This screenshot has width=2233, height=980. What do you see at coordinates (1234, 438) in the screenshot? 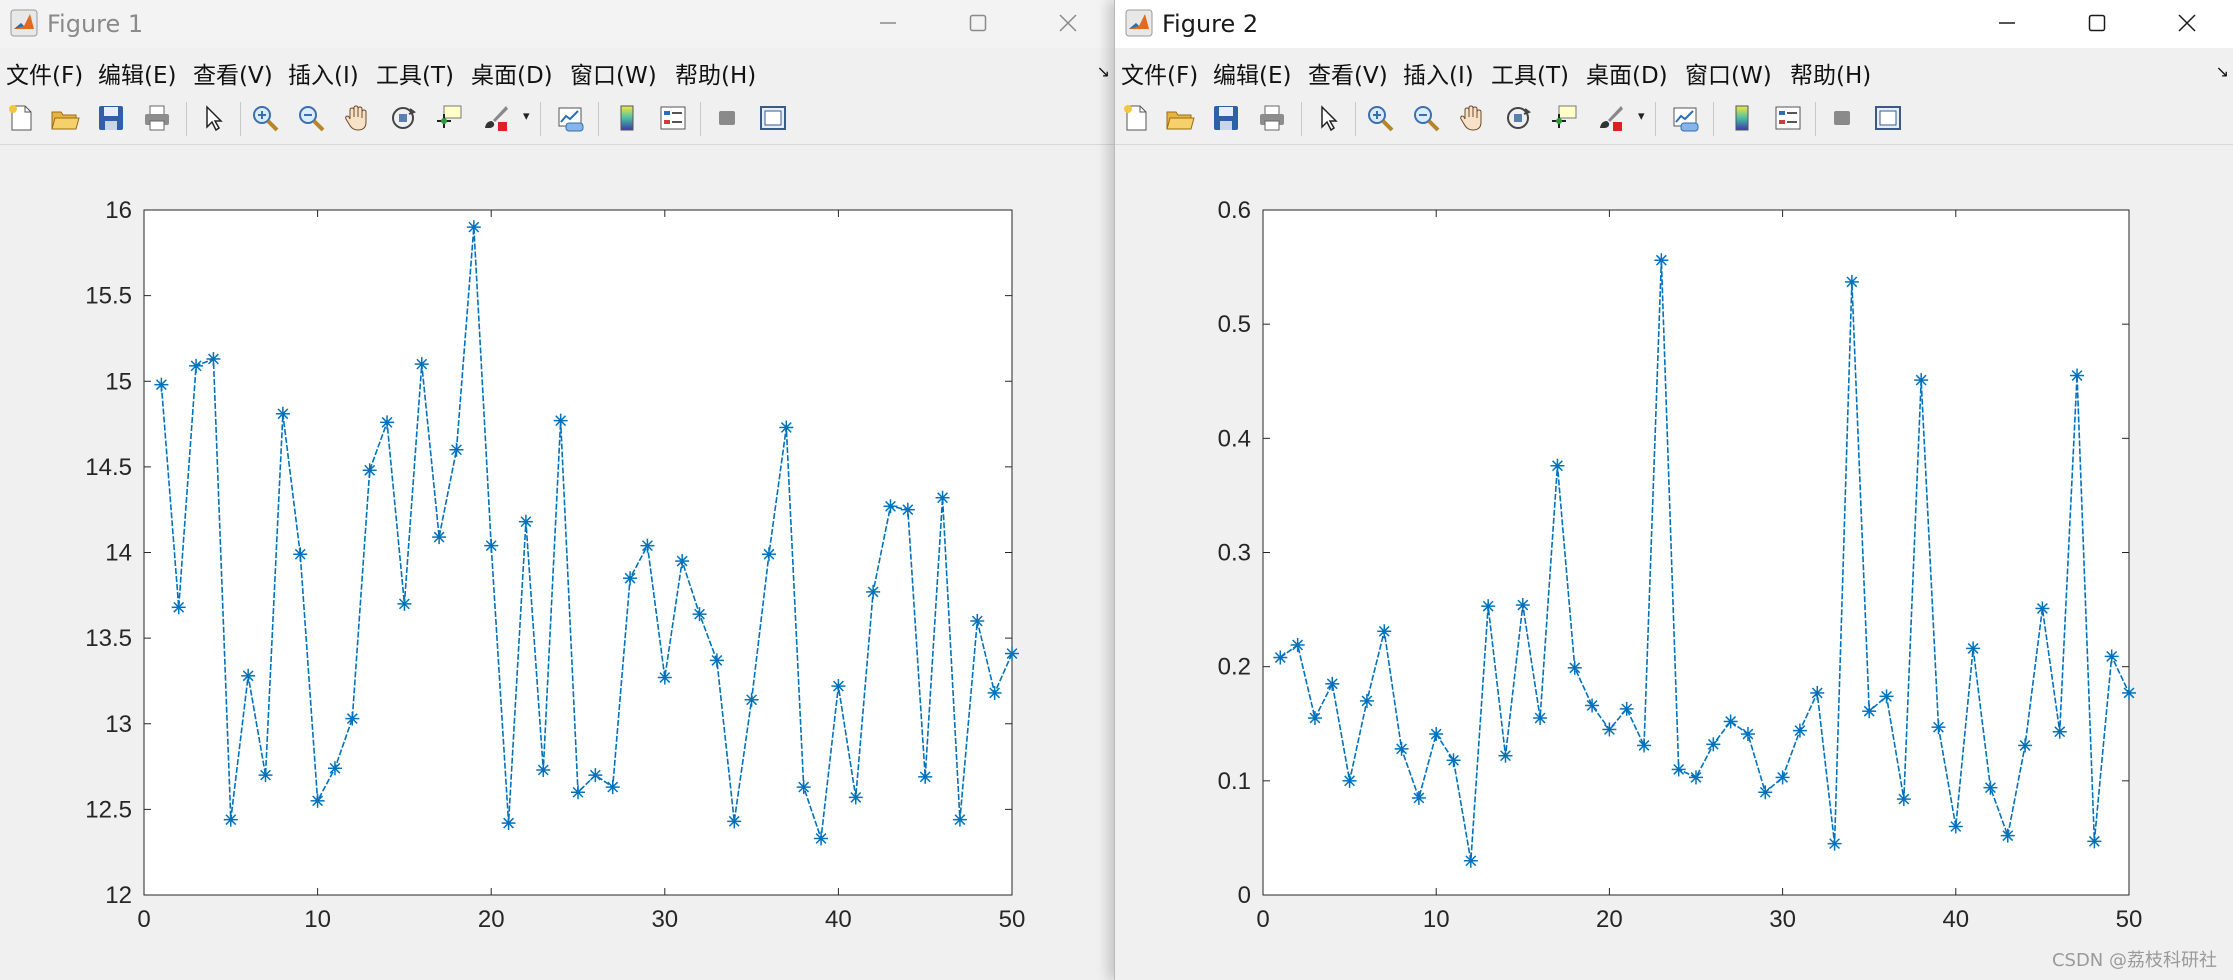
I see `y-tick-label: 0.4` at bounding box center [1234, 438].